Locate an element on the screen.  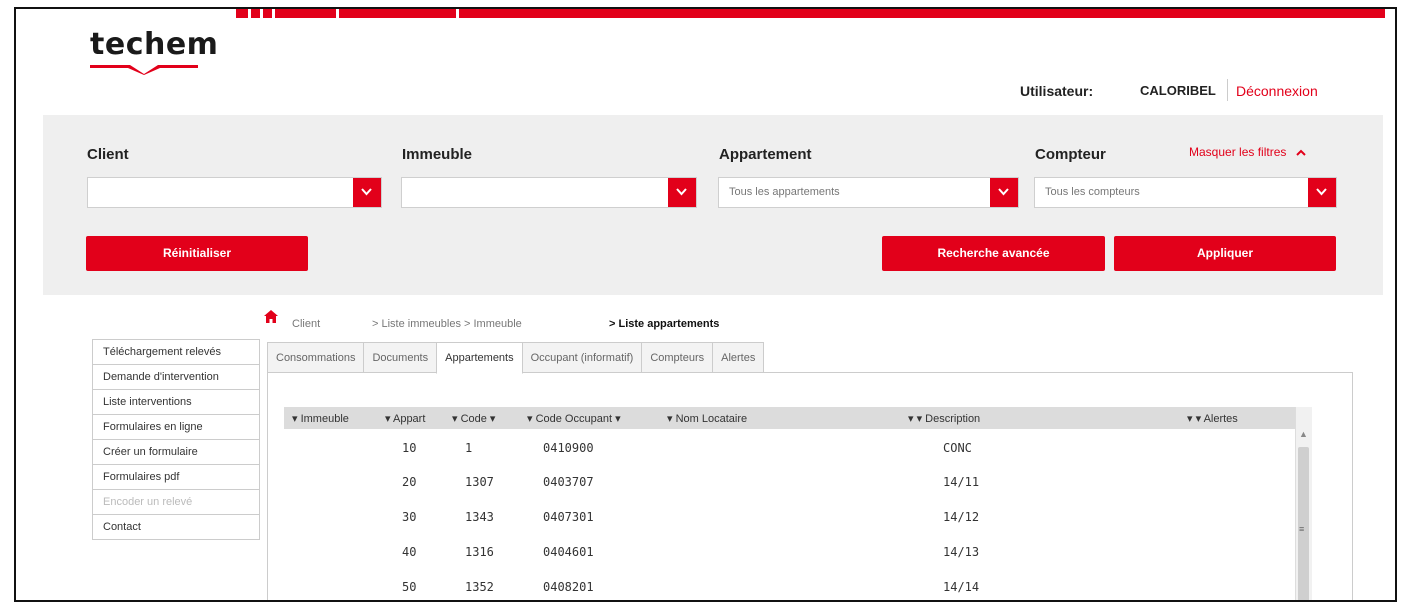
breadcrumb-client: Client is located at coordinates (306, 324).